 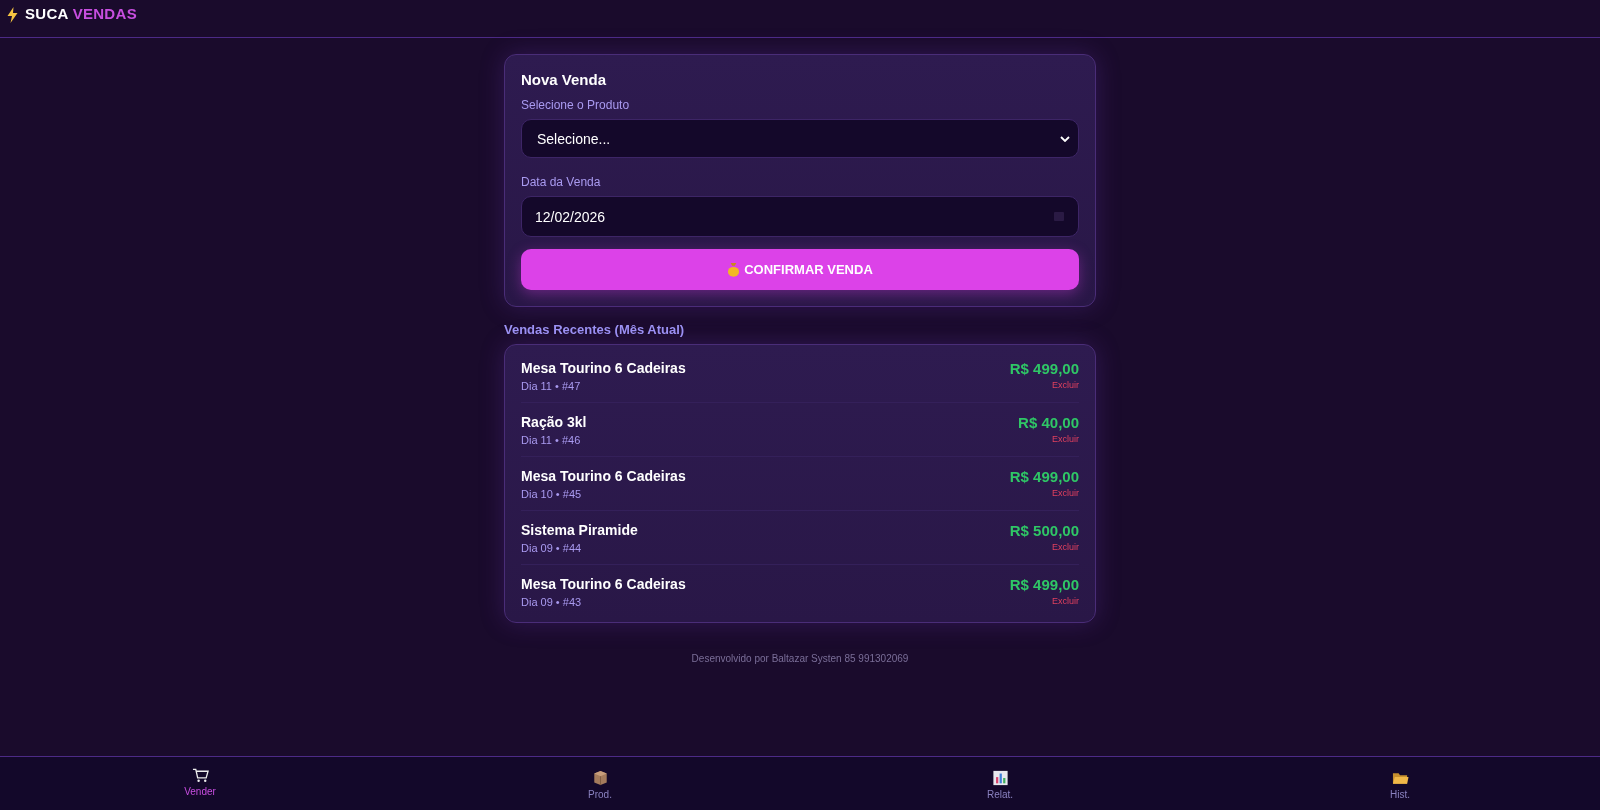 I want to click on calendar-icon, so click(x=1059, y=216).